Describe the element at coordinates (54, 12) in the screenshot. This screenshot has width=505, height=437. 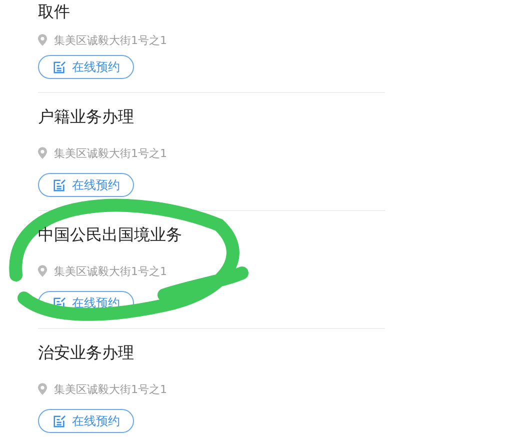
I see `service-title: 取件` at that location.